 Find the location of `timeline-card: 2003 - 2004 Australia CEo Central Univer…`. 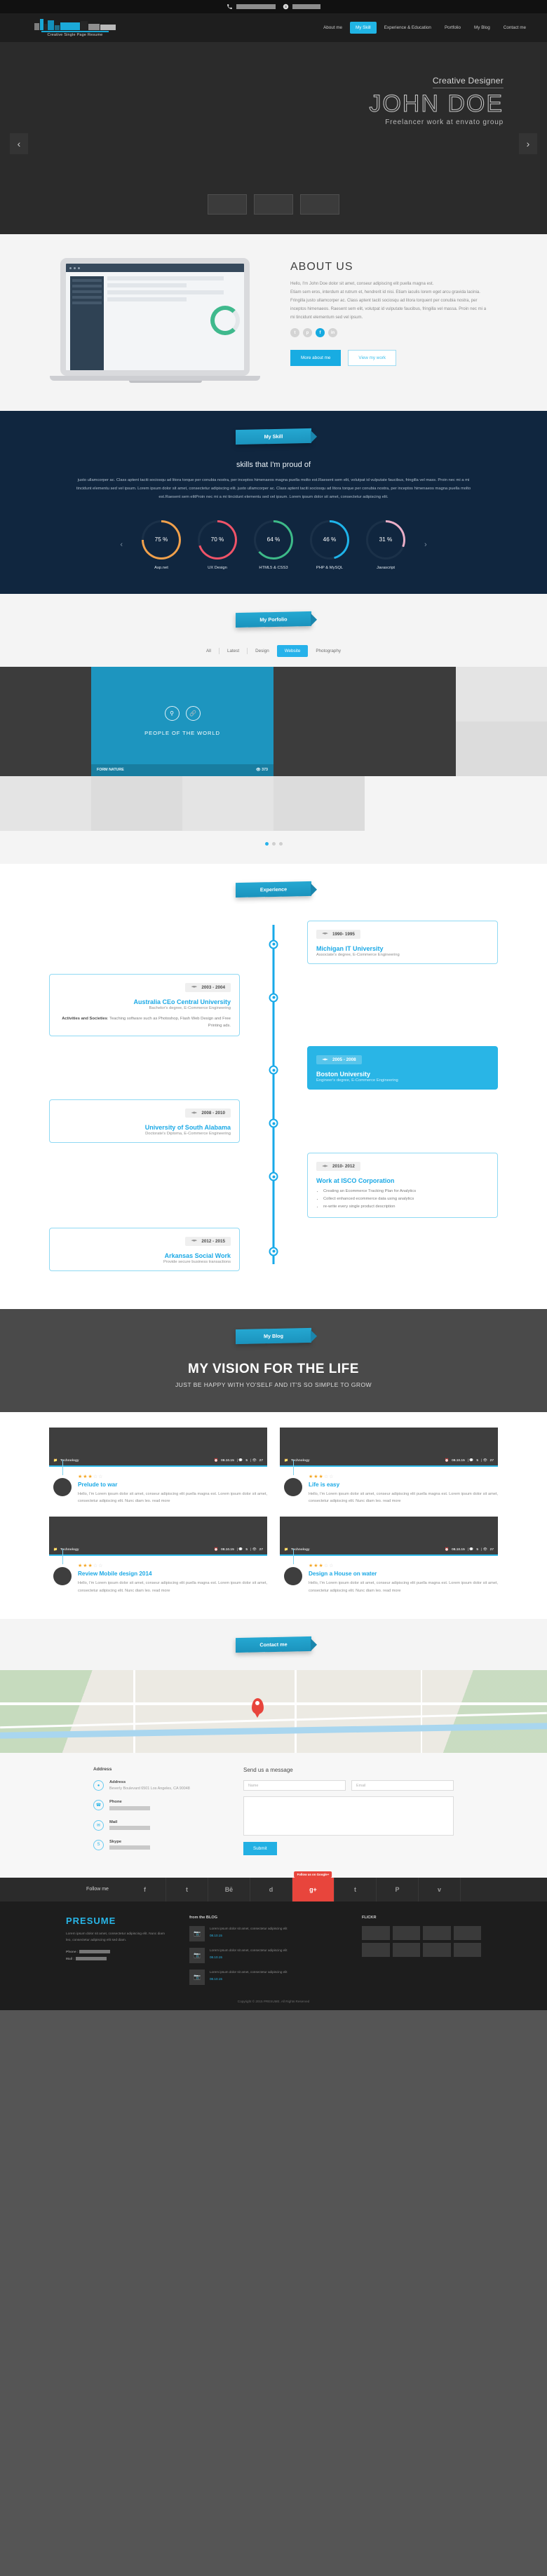

timeline-card: 2003 - 2004 Australia CEo Central Univer… is located at coordinates (144, 1005).